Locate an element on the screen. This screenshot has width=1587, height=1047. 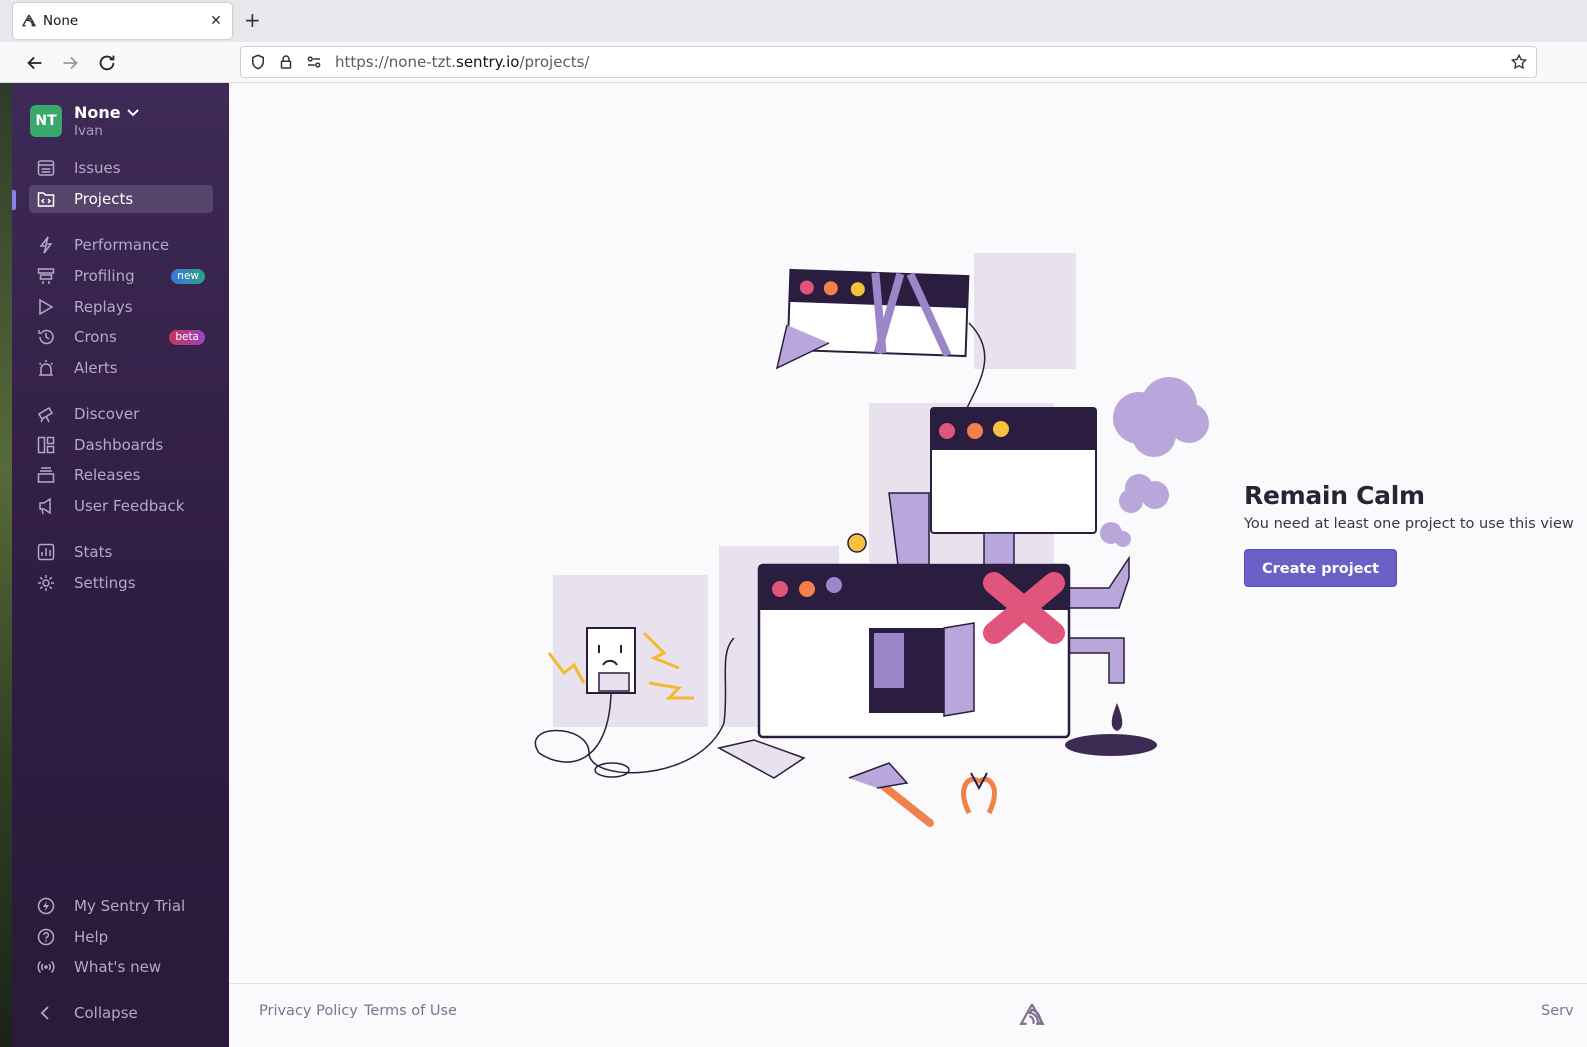
sidebar-item-profiling: Profiling new is located at coordinates (121, 276).